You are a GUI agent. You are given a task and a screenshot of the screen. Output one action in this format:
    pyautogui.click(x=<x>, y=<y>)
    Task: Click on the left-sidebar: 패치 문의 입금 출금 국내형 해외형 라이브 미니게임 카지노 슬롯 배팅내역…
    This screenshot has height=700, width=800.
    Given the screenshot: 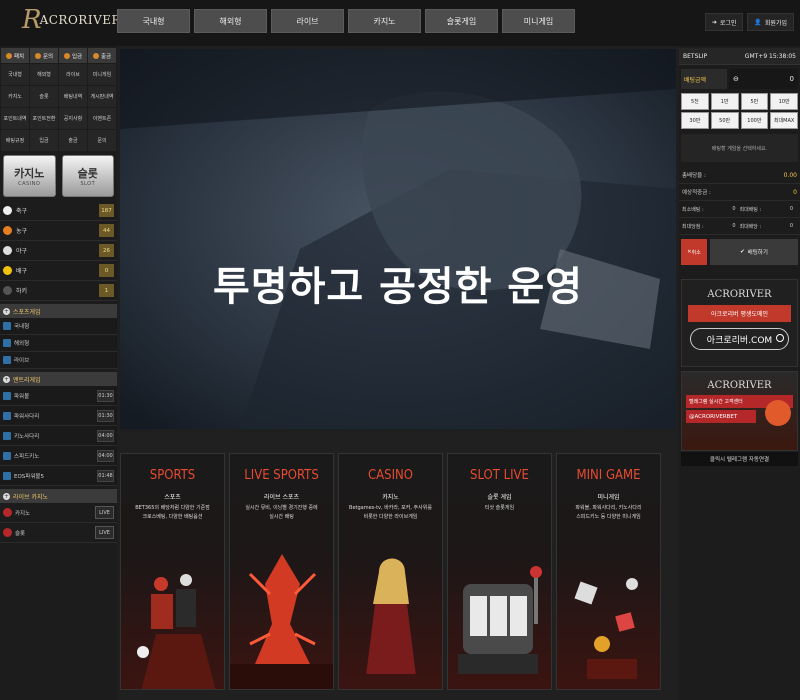 What is the action you would take?
    pyautogui.click(x=58, y=373)
    